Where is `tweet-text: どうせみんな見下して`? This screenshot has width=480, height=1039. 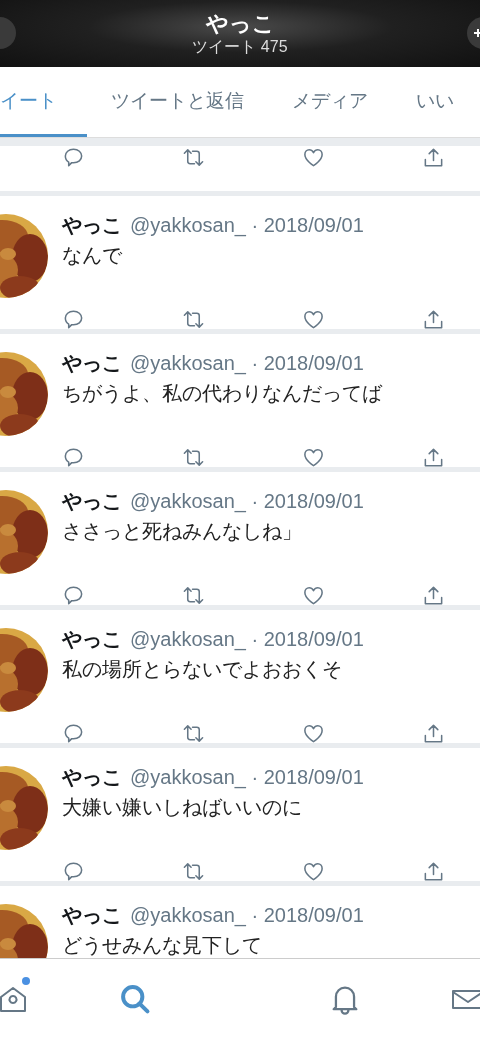 tweet-text: どうせみんな見下して is located at coordinates (162, 945).